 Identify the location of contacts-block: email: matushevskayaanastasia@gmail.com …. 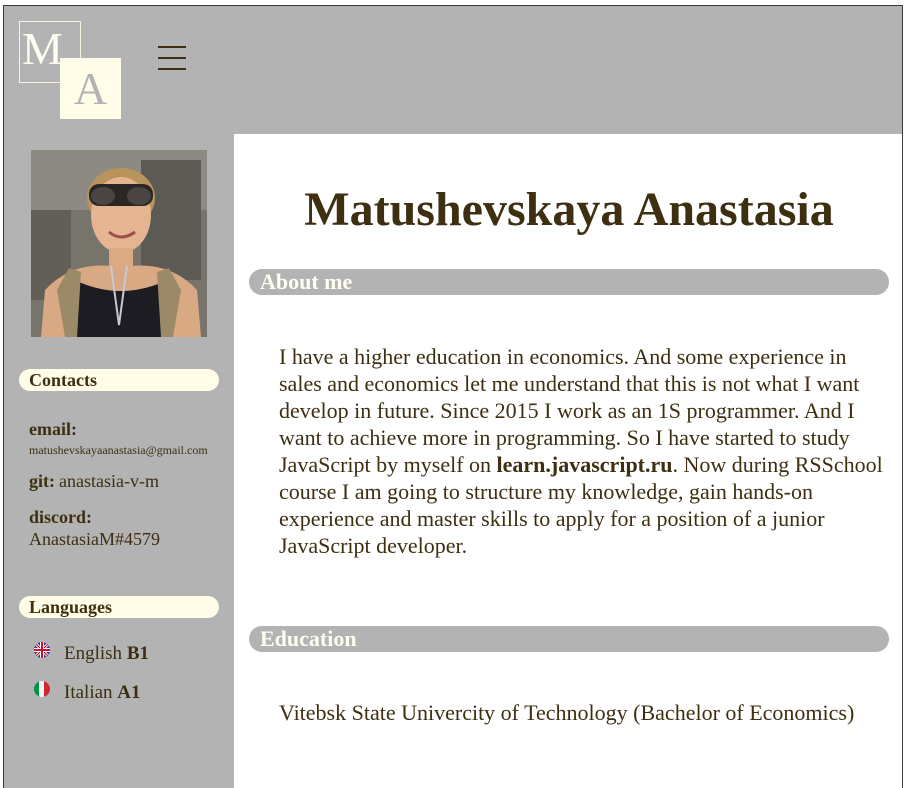
(129, 484).